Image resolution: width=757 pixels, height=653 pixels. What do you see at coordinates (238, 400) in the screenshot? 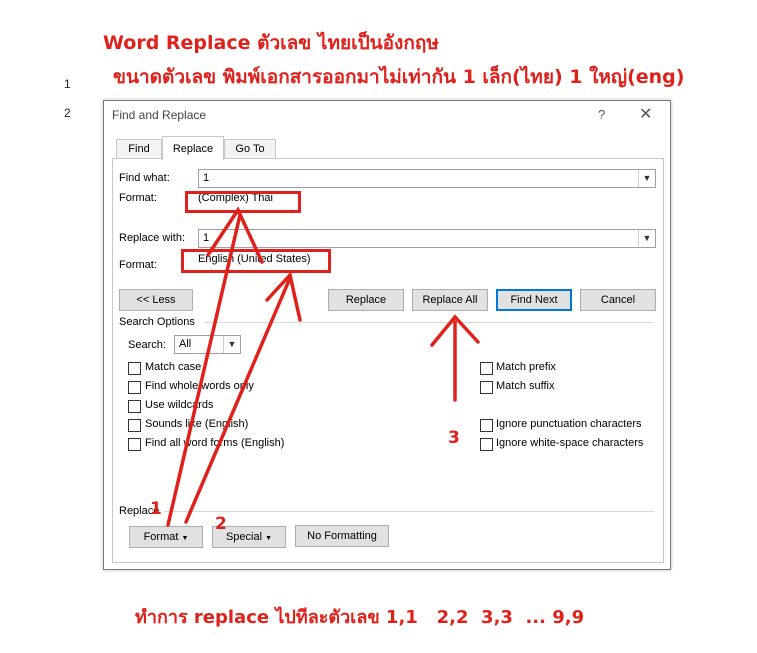
I see `arrow-2-line` at bounding box center [238, 400].